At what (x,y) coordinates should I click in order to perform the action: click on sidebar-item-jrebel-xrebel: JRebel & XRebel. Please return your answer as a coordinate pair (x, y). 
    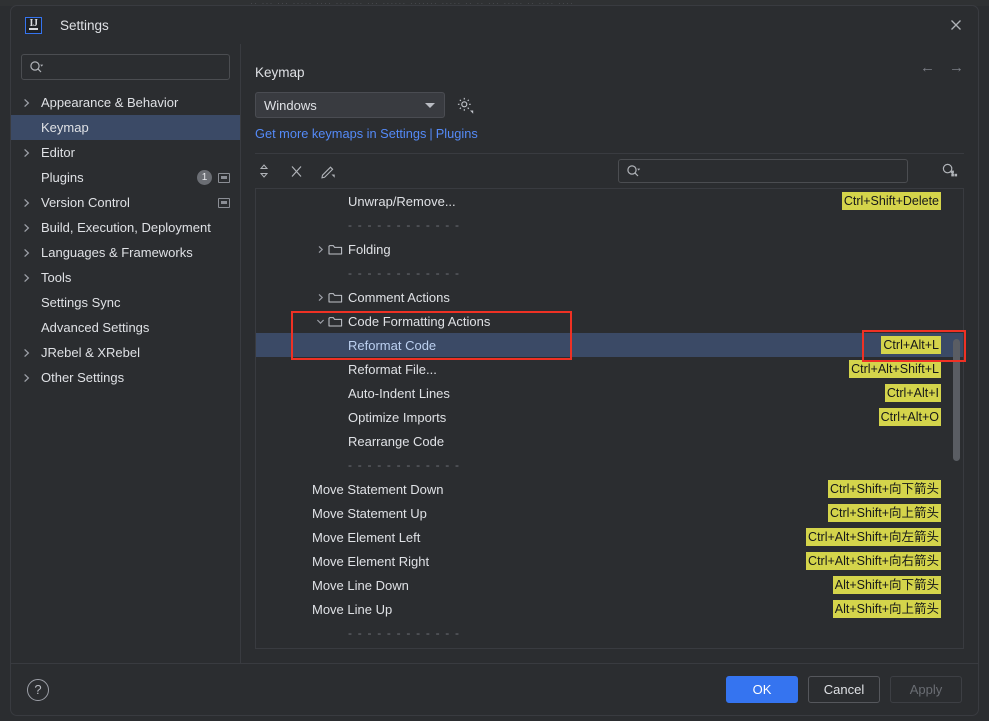
    Looking at the image, I should click on (125, 352).